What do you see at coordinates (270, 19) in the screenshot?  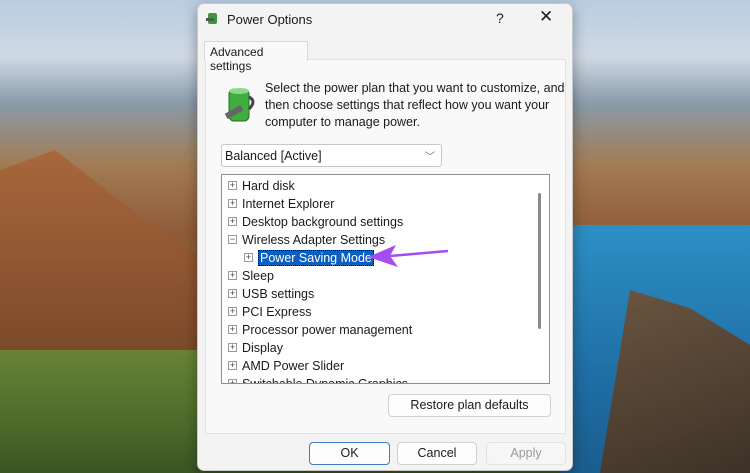 I see `window-title: Power Options` at bounding box center [270, 19].